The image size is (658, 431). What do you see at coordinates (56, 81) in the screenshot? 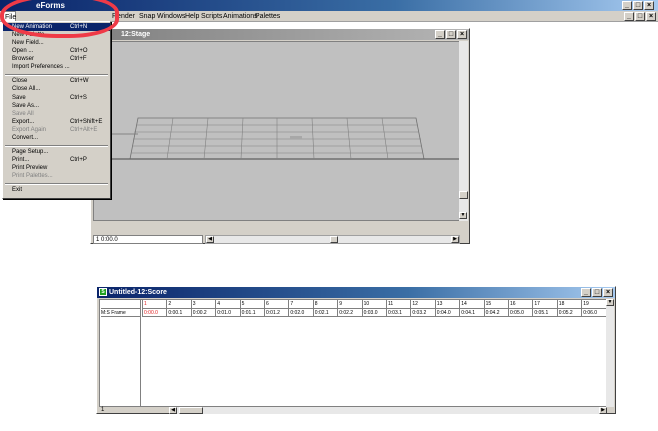
I see `menu-item-close: Close Ctrl+W` at bounding box center [56, 81].